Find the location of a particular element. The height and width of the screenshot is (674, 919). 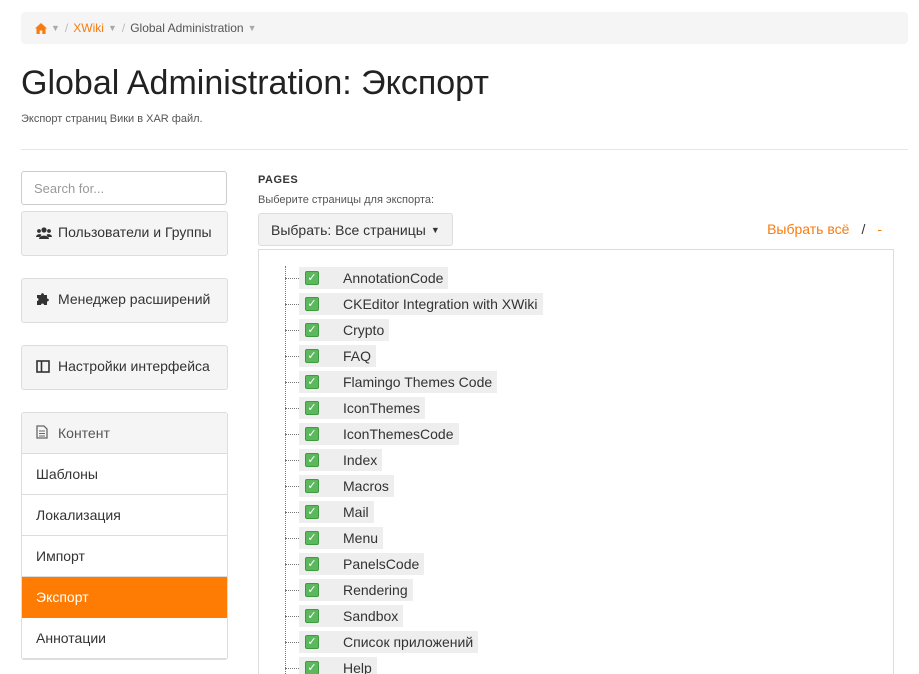

tree-node: ✓ Crypto is located at coordinates (344, 330).